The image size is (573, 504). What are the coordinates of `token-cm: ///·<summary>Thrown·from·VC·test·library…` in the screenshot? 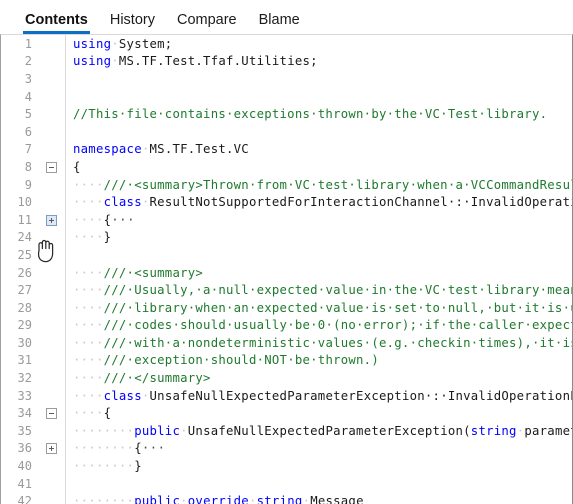 It's located at (337, 184).